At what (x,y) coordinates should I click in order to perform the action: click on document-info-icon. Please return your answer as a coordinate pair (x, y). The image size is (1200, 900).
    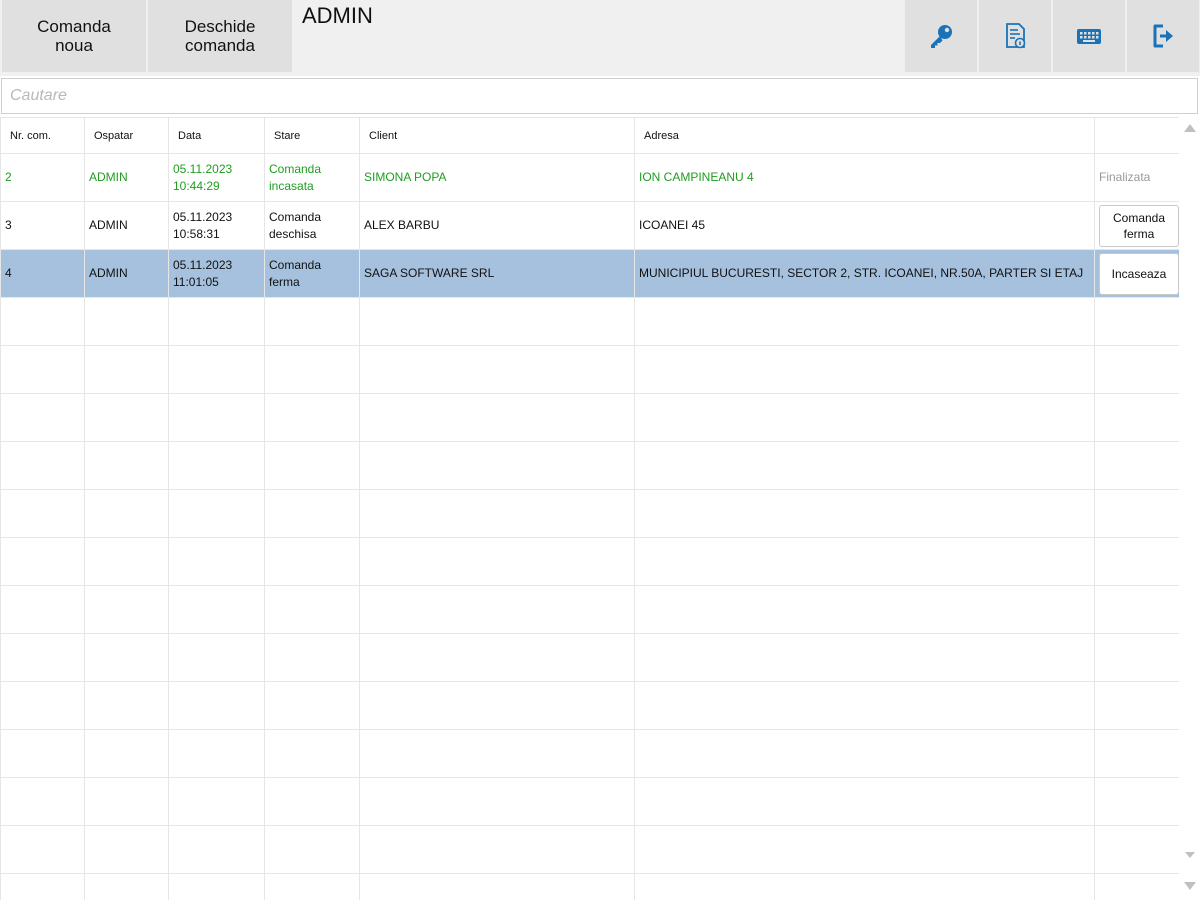
    Looking at the image, I should click on (1016, 36).